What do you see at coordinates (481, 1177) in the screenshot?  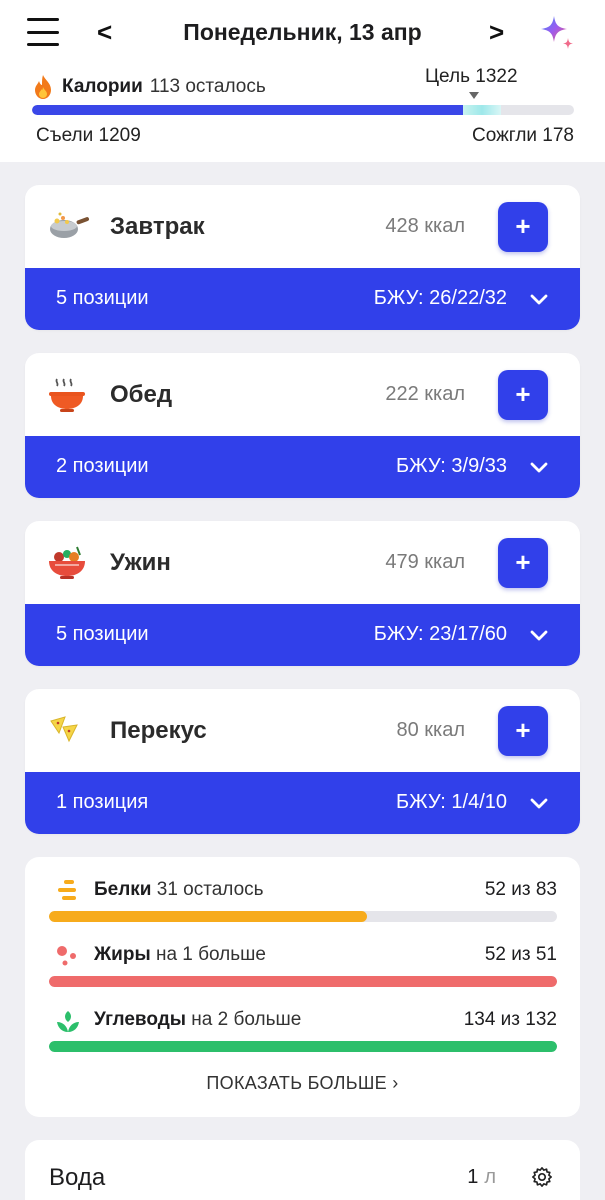 I see `water-amount: 1л` at bounding box center [481, 1177].